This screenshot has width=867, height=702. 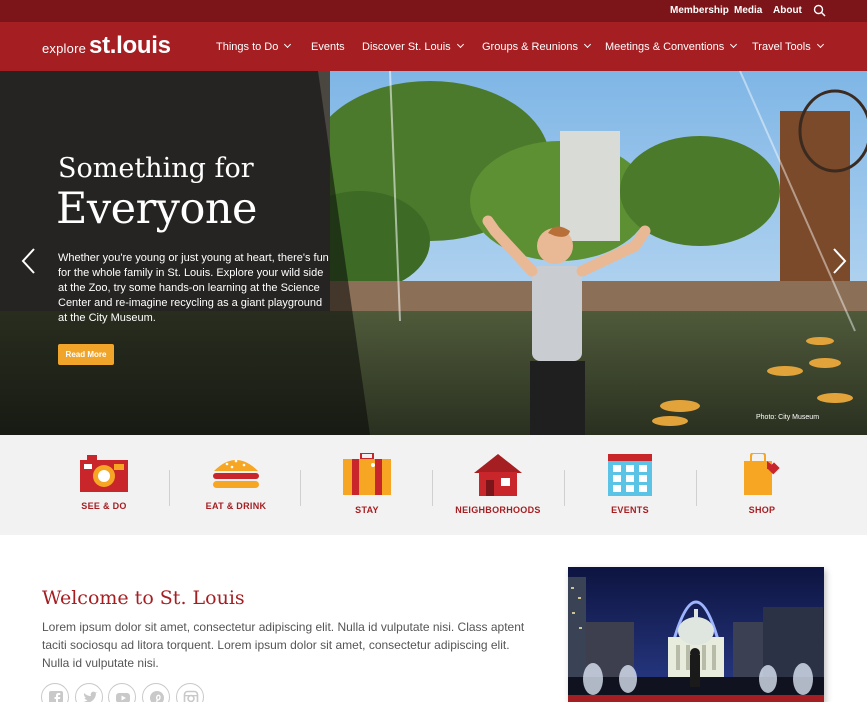 I want to click on burger-icon, so click(x=236, y=473).